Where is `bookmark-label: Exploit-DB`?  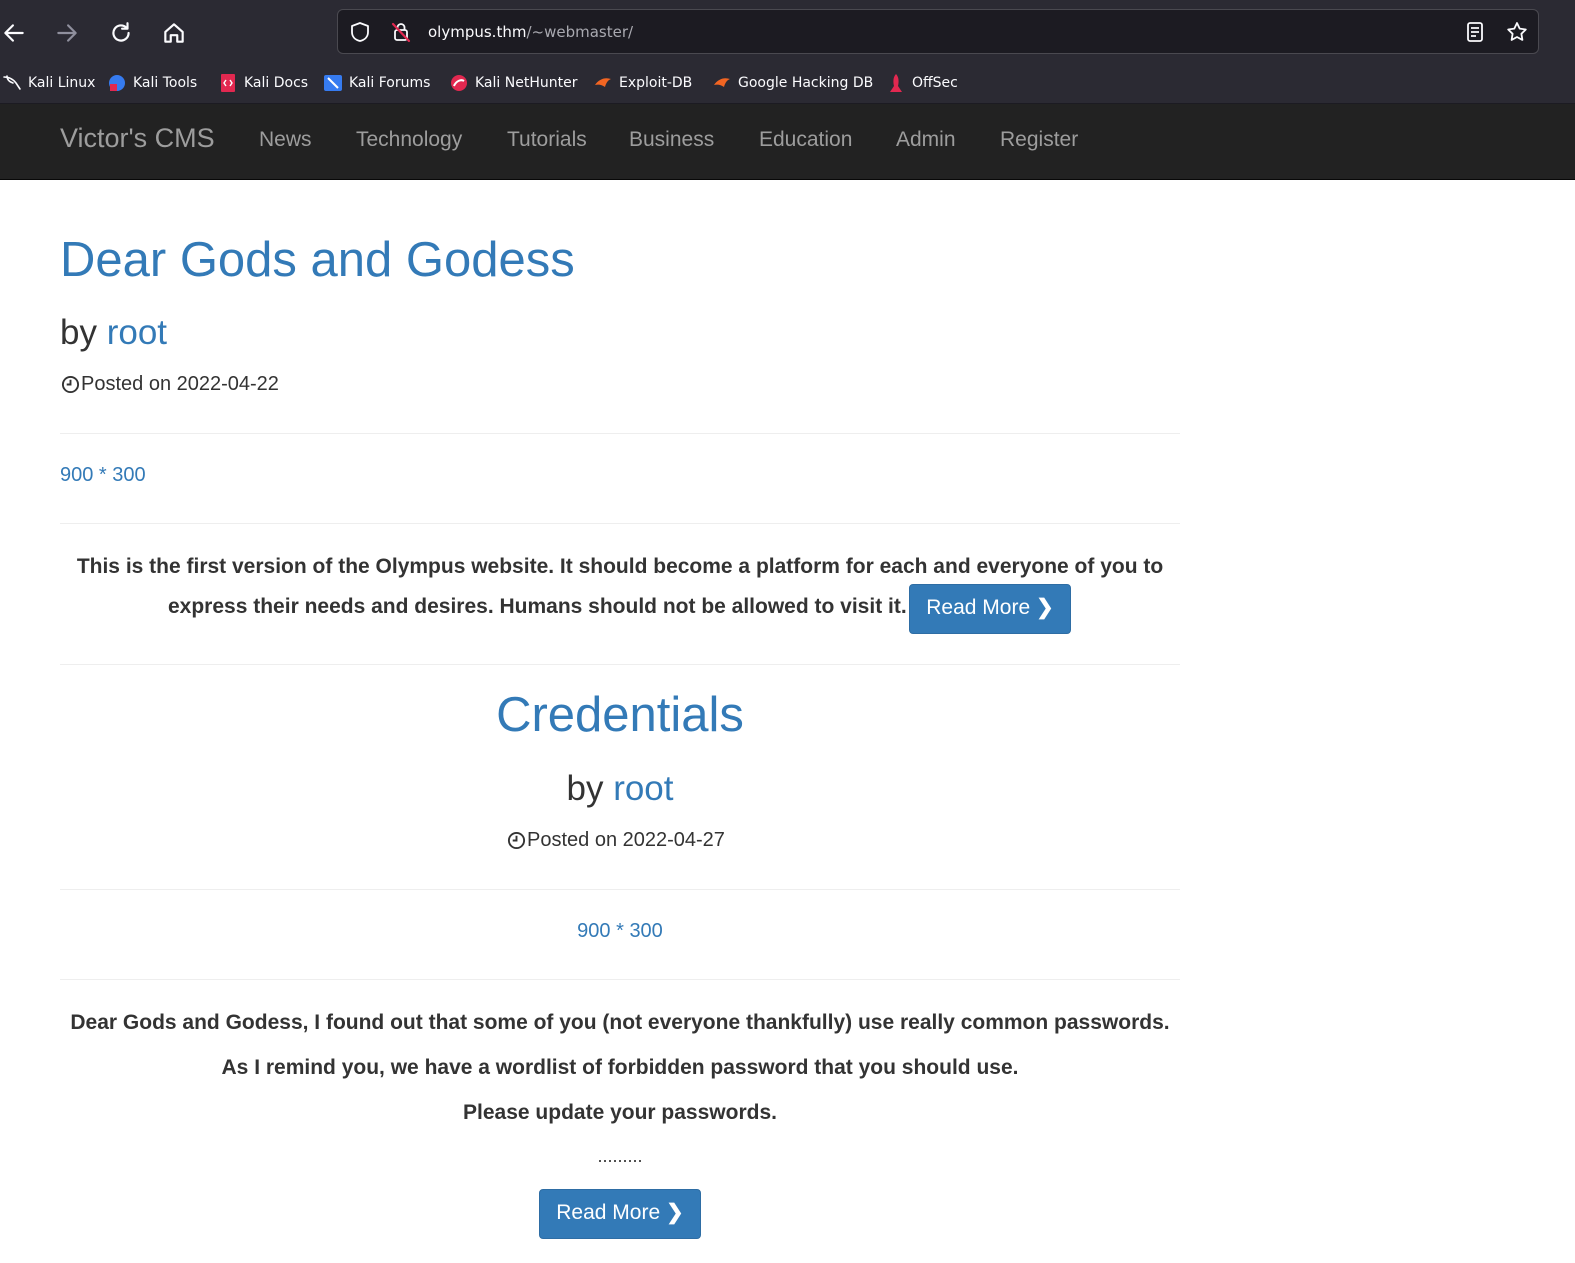
bookmark-label: Exploit-DB is located at coordinates (656, 83).